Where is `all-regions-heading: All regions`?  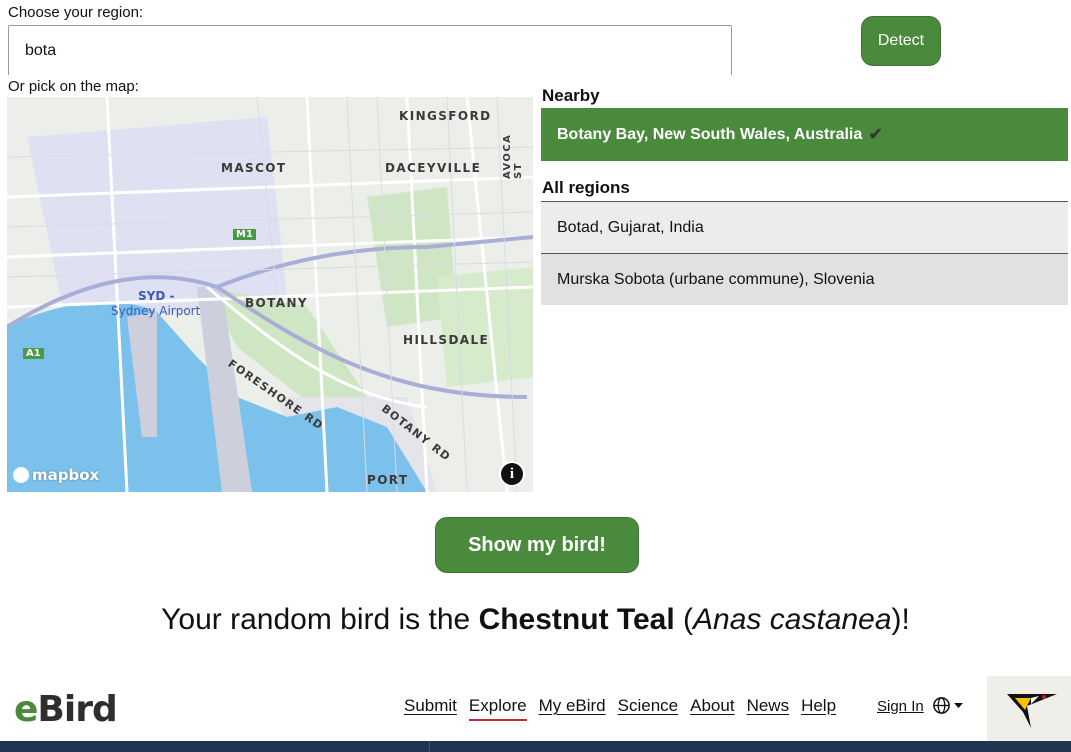
all-regions-heading: All regions is located at coordinates (586, 187).